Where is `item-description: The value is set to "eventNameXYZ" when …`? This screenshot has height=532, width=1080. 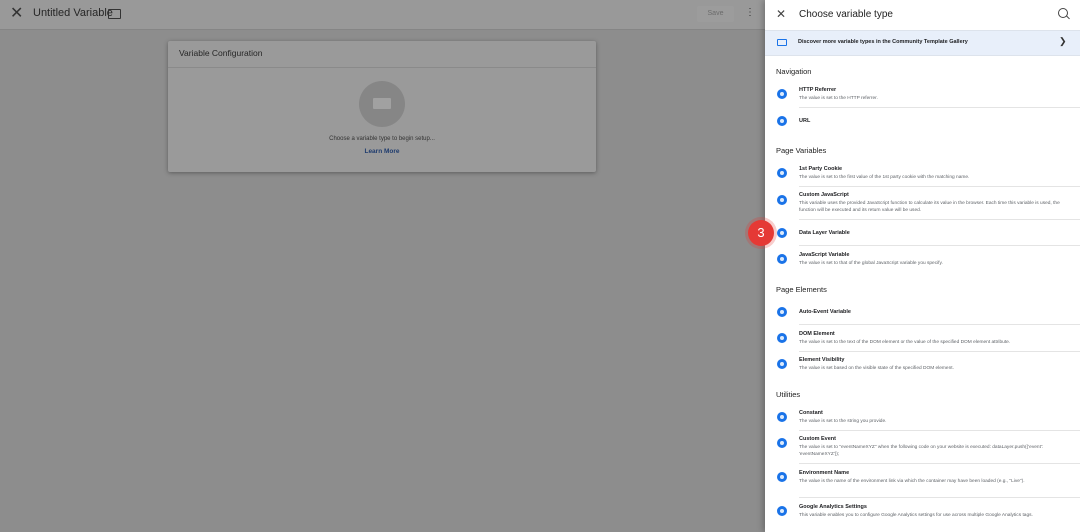
item-description: The value is set to "eventNameXYZ" when … is located at coordinates (921, 451).